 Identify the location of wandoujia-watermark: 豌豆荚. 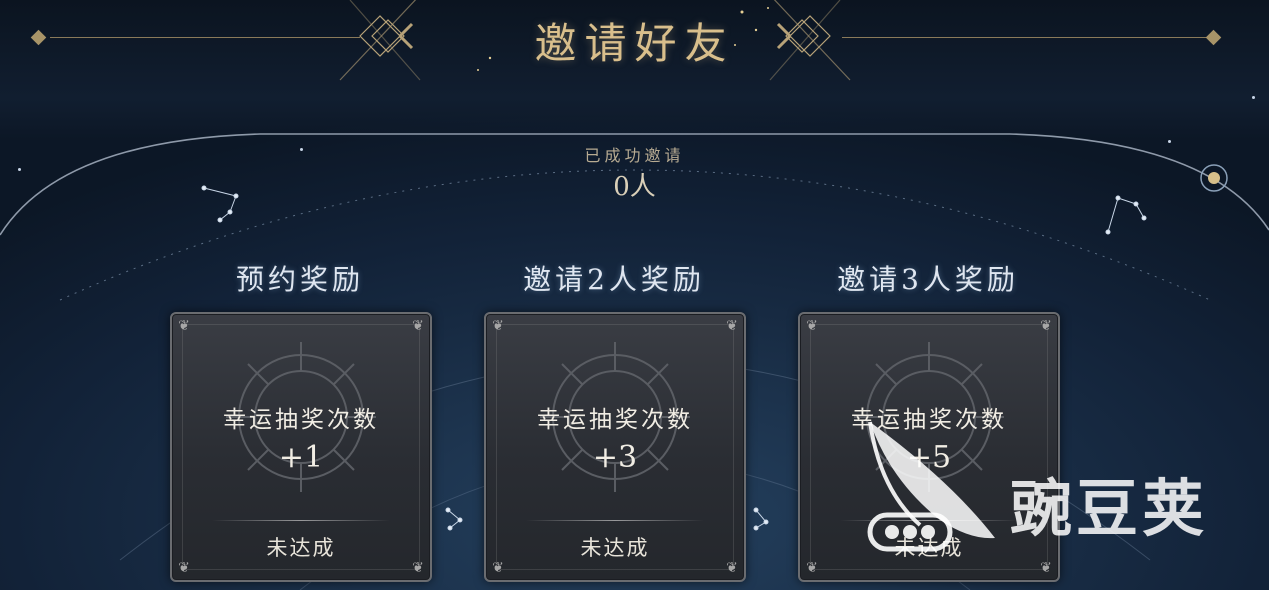
(1050, 495).